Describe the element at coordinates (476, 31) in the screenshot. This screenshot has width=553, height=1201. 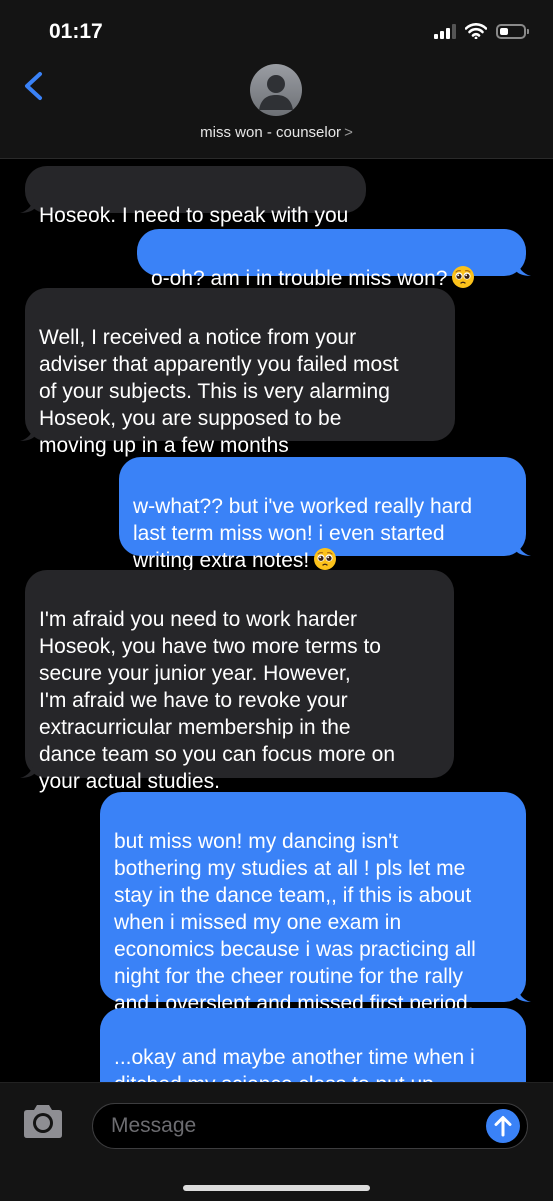
I see `wifi-icon` at that location.